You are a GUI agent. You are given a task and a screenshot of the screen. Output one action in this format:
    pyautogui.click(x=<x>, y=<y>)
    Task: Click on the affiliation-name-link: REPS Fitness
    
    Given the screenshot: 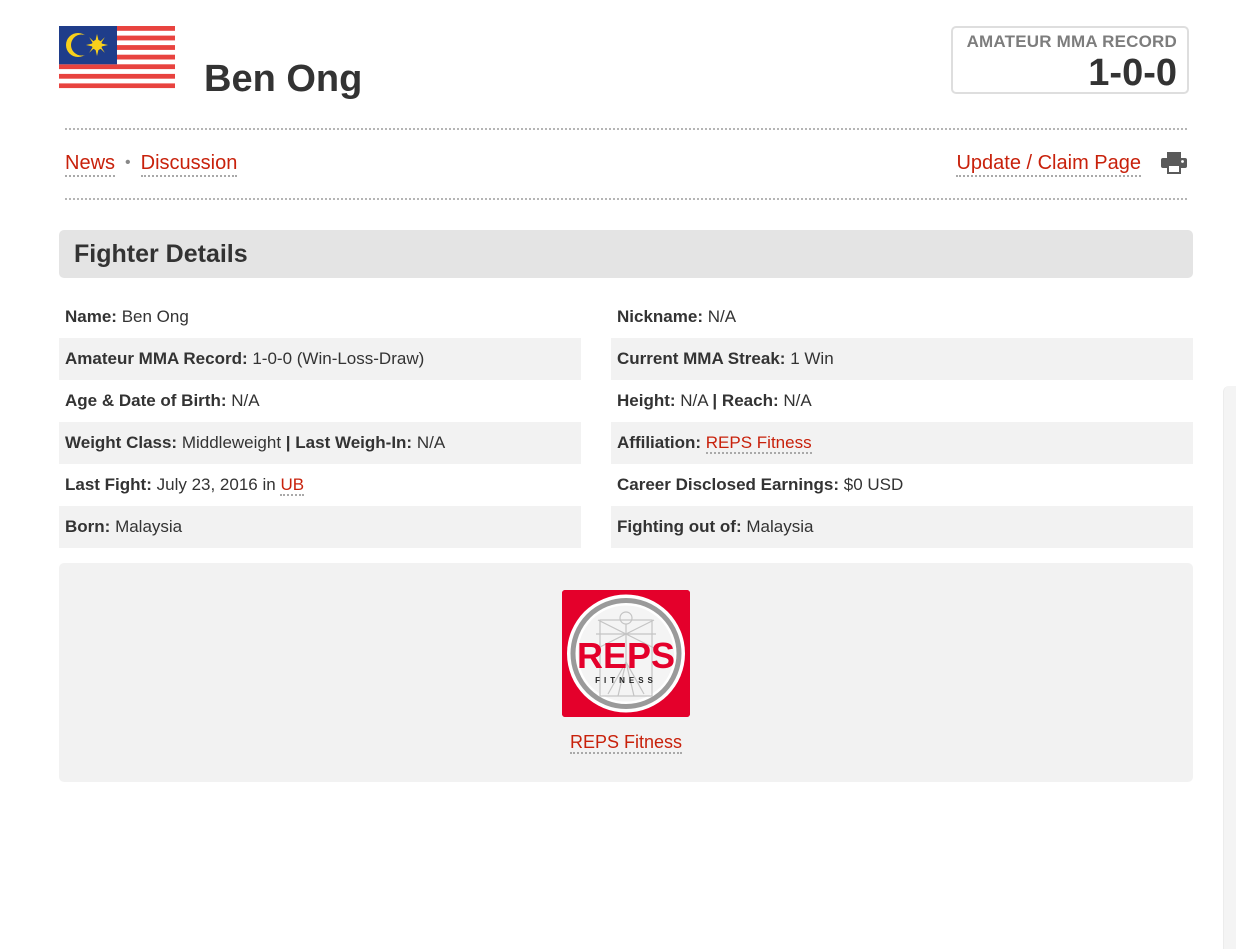 What is the action you would take?
    pyautogui.click(x=626, y=743)
    